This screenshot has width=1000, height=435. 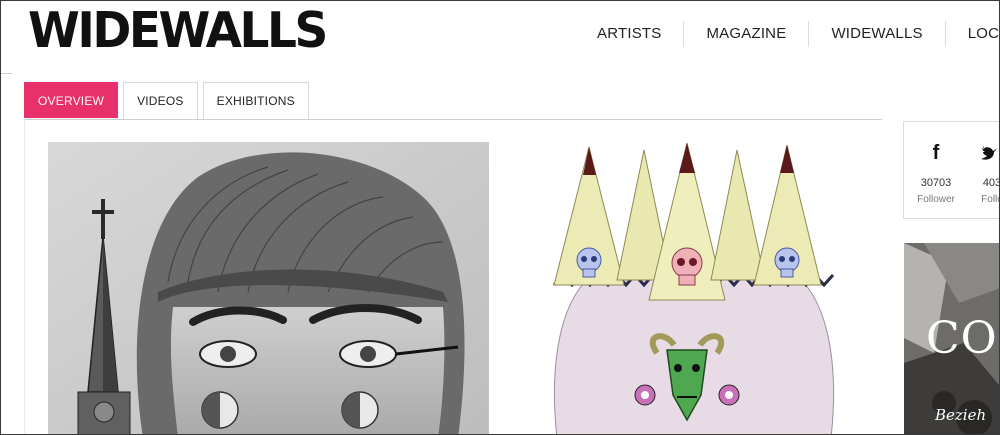 I want to click on tab-videos: VIDEOS, so click(x=160, y=101).